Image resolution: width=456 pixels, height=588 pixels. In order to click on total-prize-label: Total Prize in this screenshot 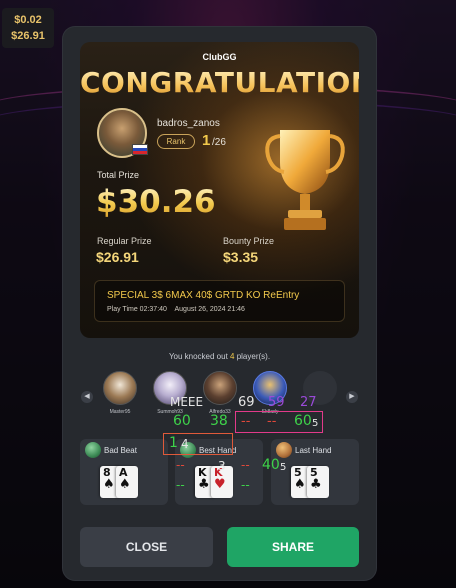, I will do `click(118, 175)`.